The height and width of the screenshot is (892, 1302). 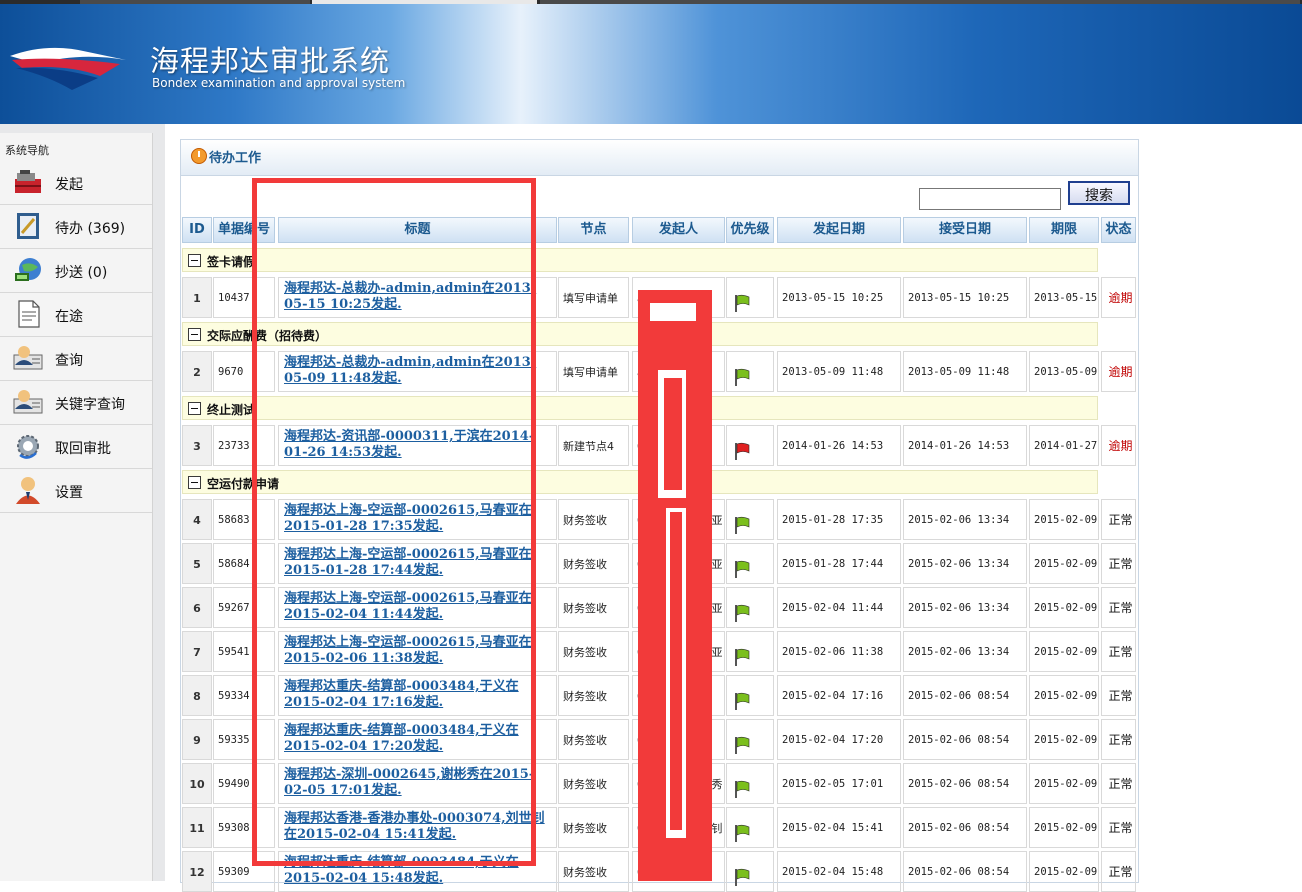 What do you see at coordinates (593, 371) in the screenshot?
I see `node-name: 填写申请单` at bounding box center [593, 371].